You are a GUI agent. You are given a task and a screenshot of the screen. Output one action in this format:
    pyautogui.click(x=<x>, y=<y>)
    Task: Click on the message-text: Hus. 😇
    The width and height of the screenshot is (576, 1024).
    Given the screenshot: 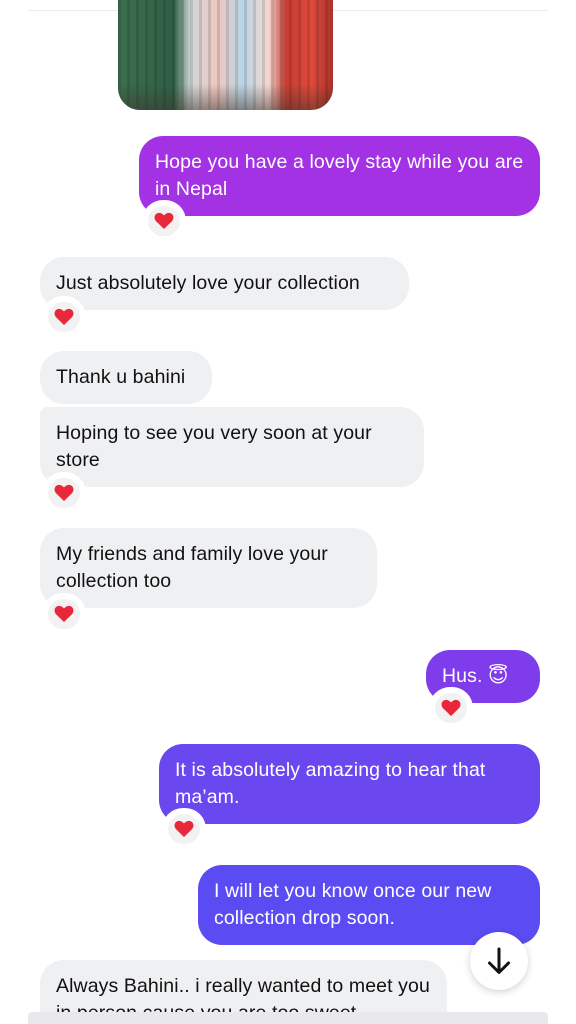 What is the action you would take?
    pyautogui.click(x=475, y=676)
    